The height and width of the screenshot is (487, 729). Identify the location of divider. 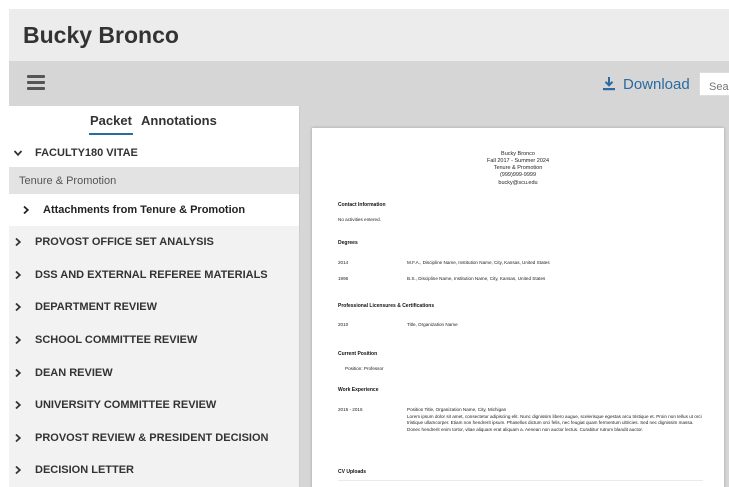
(520, 480).